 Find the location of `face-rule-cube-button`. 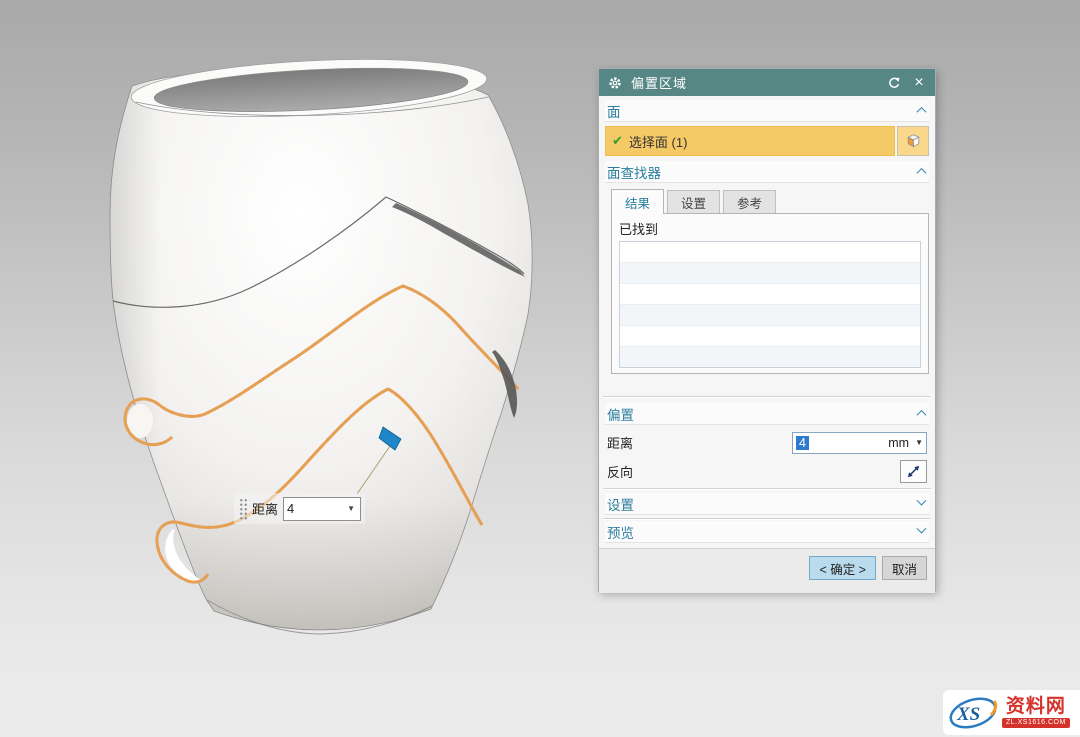

face-rule-cube-button is located at coordinates (913, 141).